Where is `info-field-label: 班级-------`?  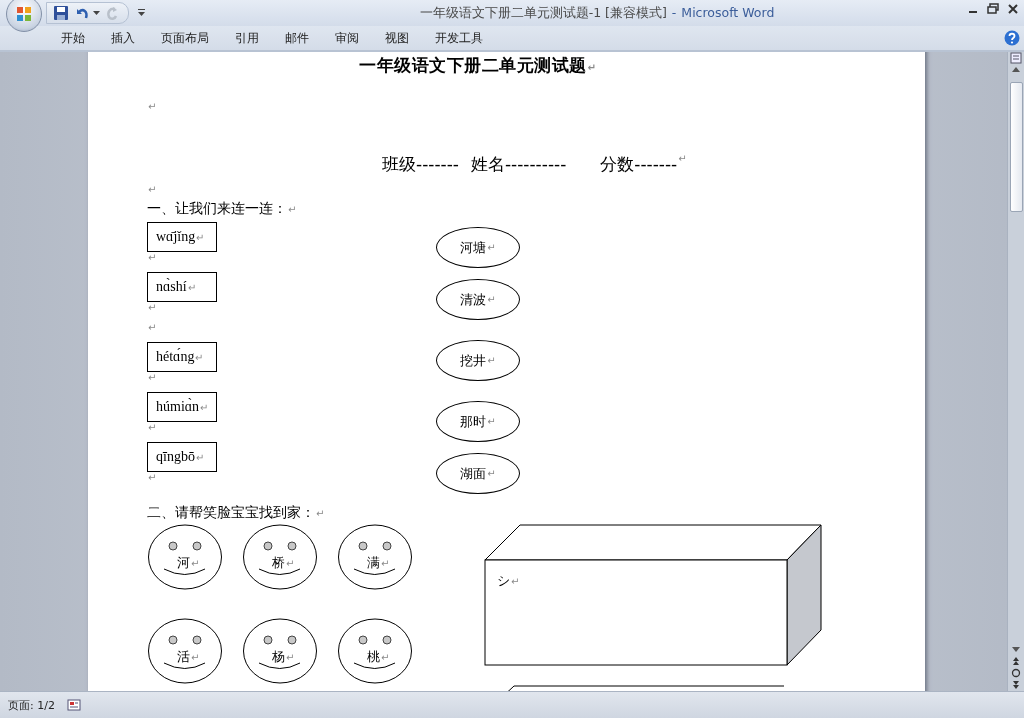
info-field-label: 班级------- is located at coordinates (420, 164).